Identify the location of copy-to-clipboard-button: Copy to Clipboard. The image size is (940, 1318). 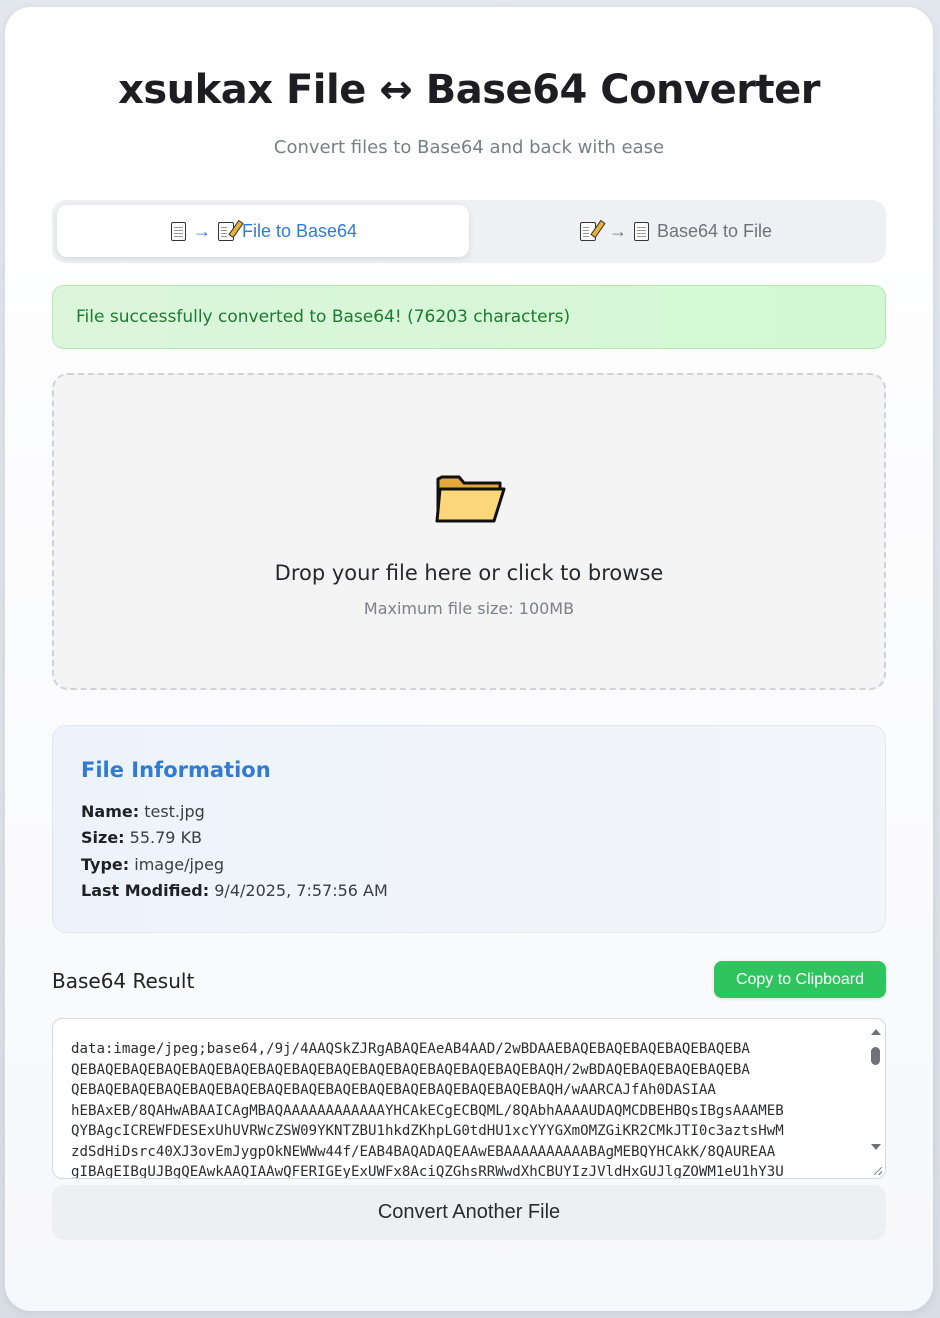
(800, 979).